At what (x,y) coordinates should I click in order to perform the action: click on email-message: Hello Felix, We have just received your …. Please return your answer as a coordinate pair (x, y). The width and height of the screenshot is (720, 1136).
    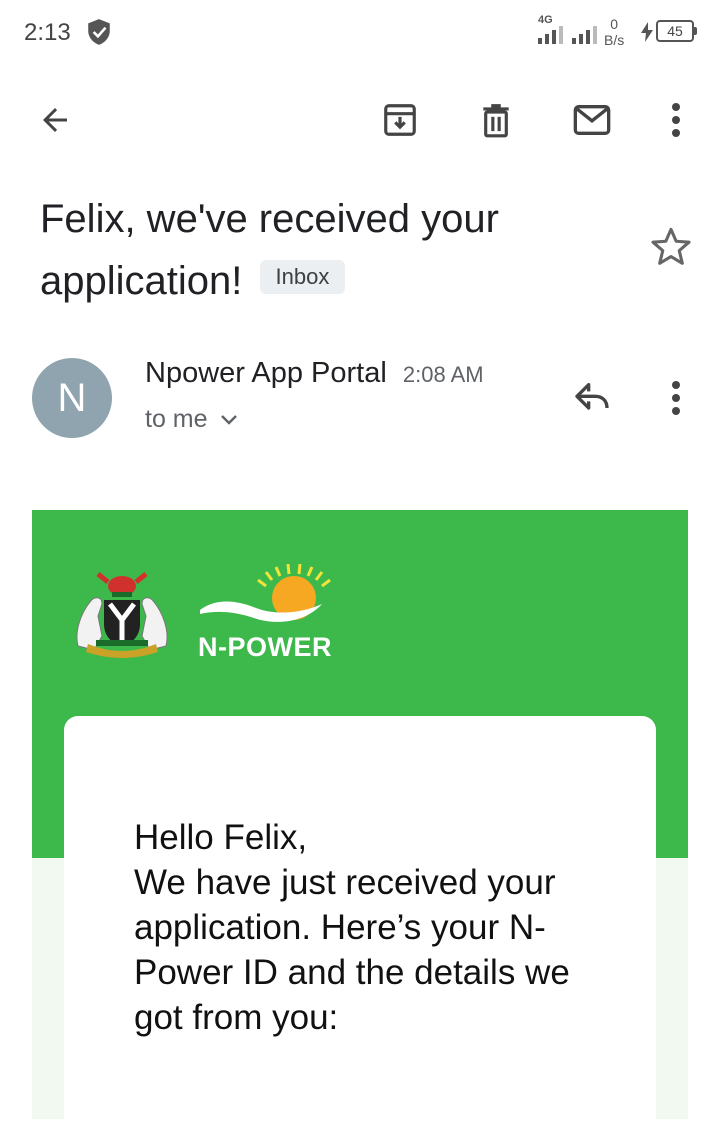
    Looking at the image, I should click on (379, 927).